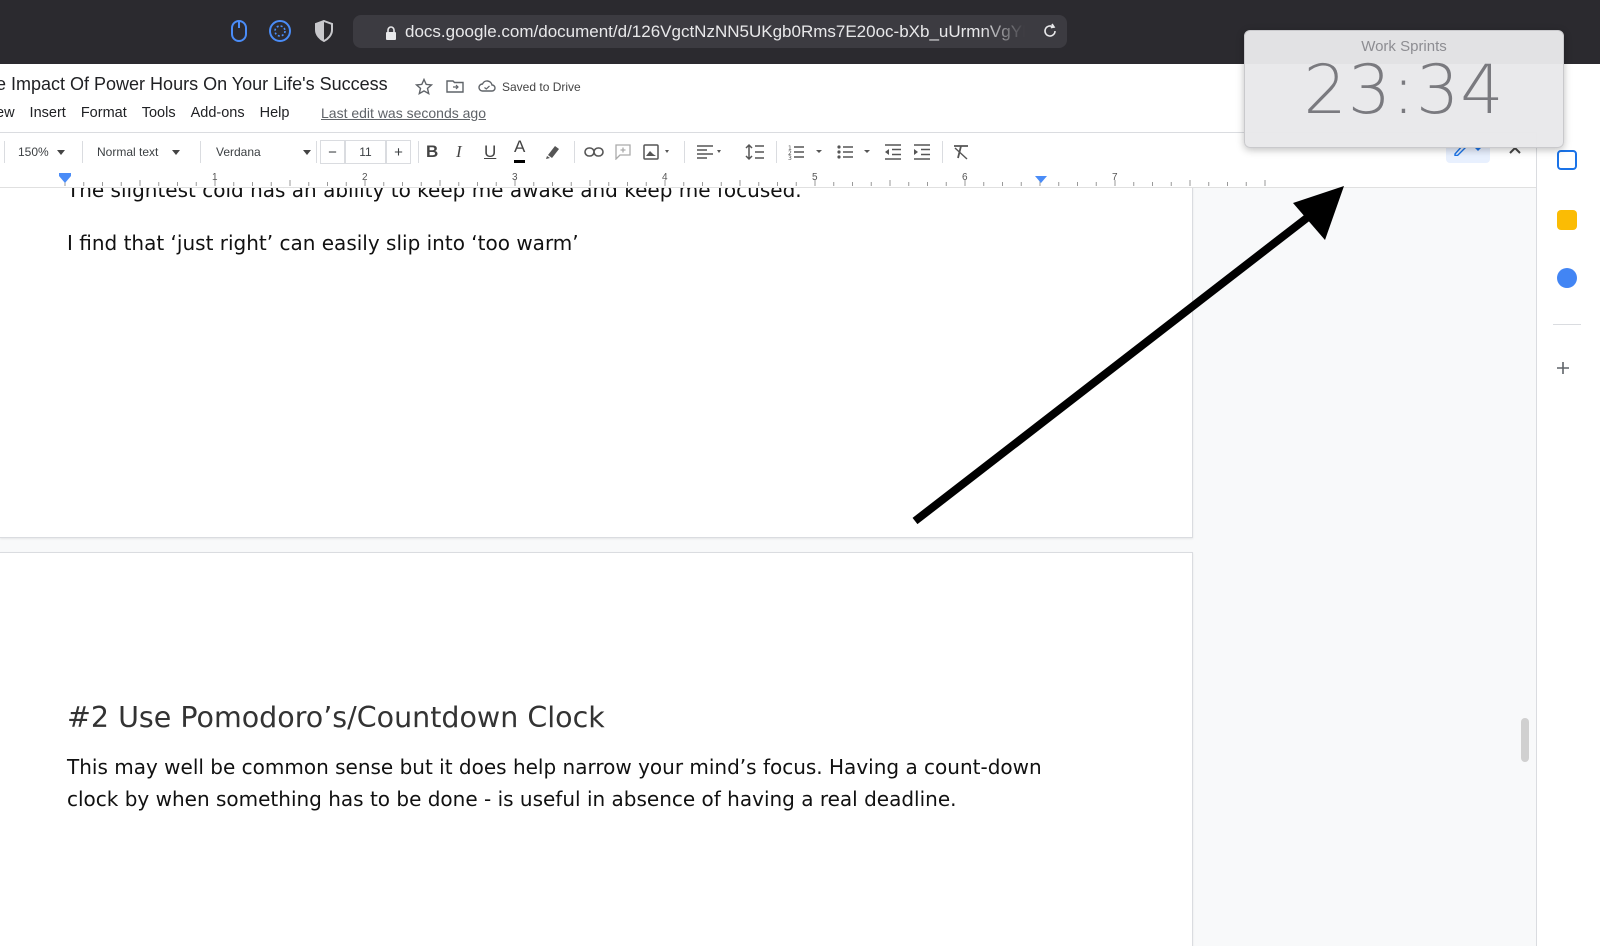 The height and width of the screenshot is (946, 1600). What do you see at coordinates (7, 113) in the screenshot?
I see `menu-view: ew` at bounding box center [7, 113].